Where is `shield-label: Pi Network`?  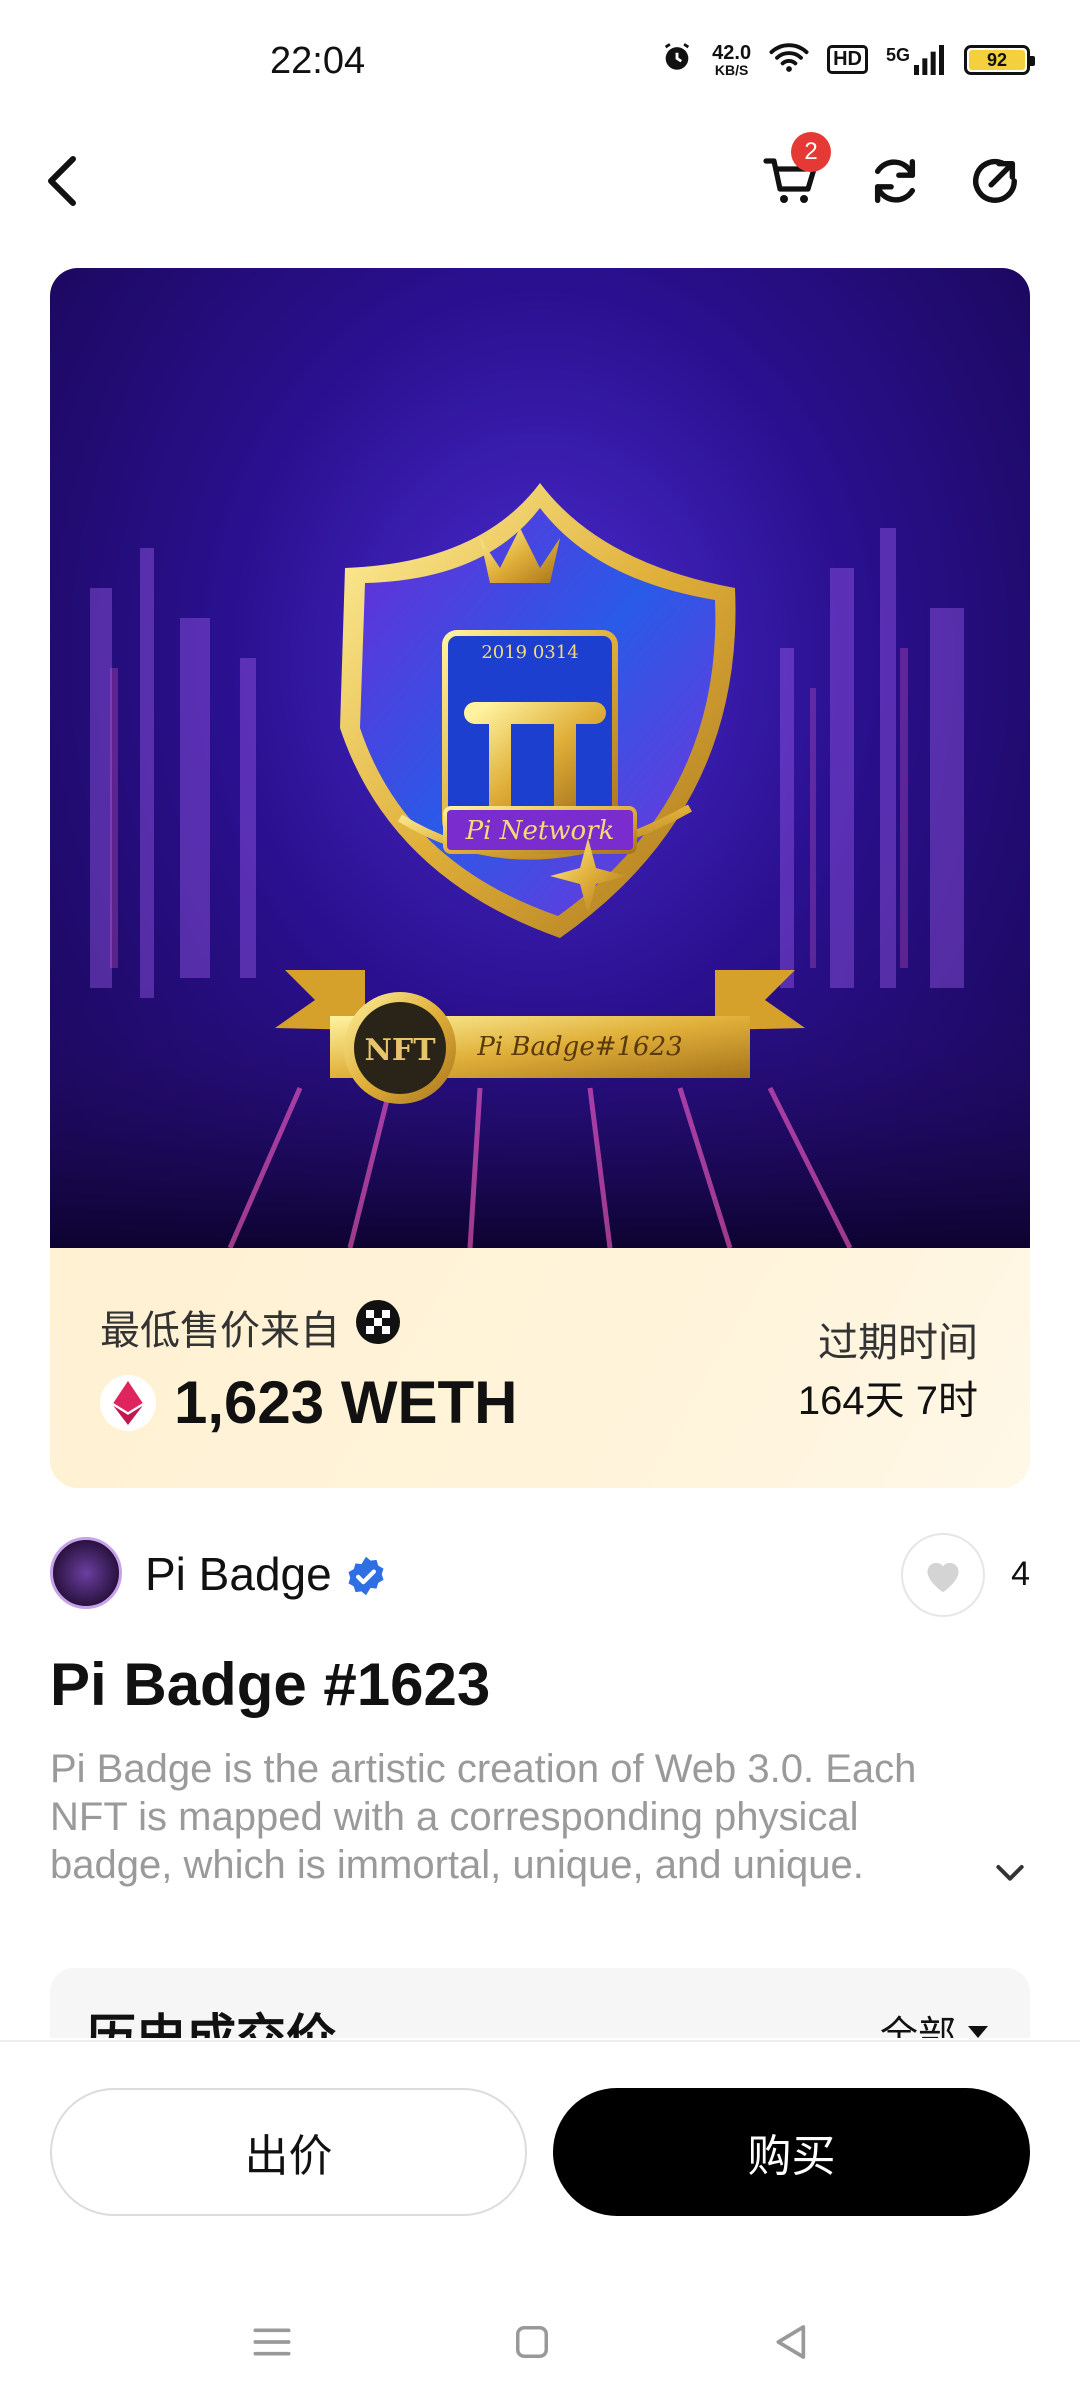
shield-label: Pi Network is located at coordinates (540, 831).